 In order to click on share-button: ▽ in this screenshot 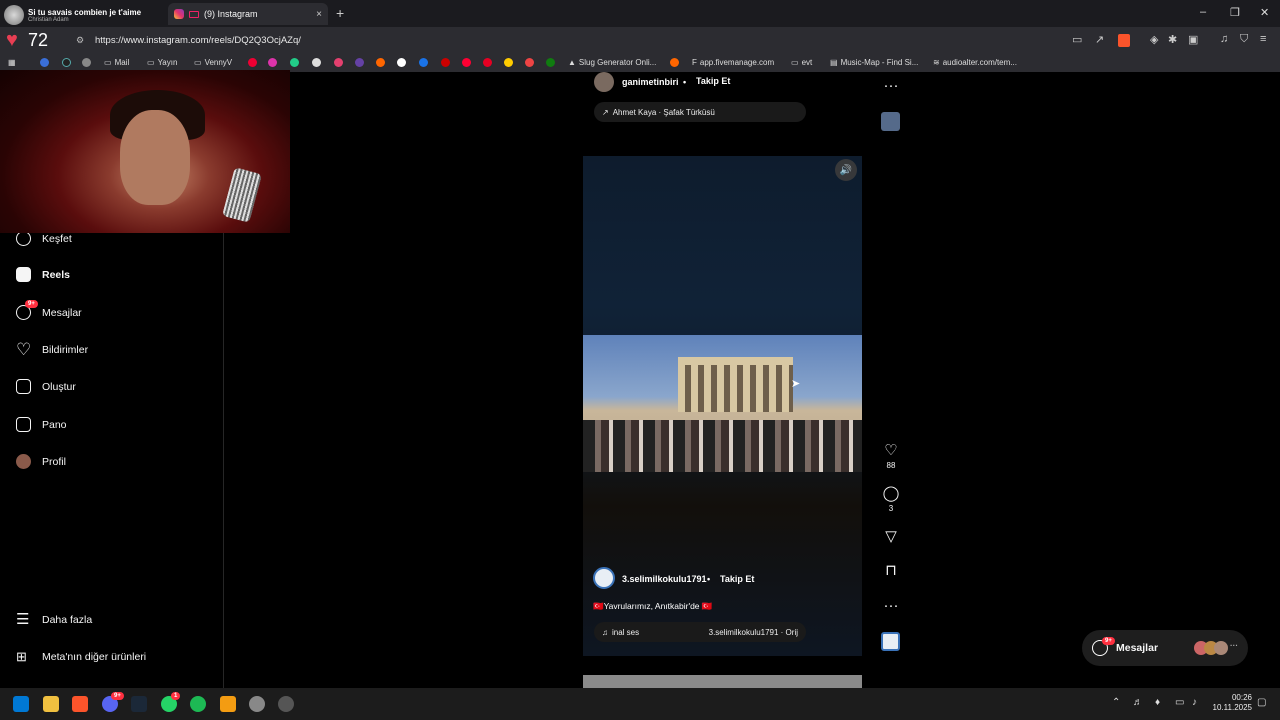, I will do `click(891, 537)`.